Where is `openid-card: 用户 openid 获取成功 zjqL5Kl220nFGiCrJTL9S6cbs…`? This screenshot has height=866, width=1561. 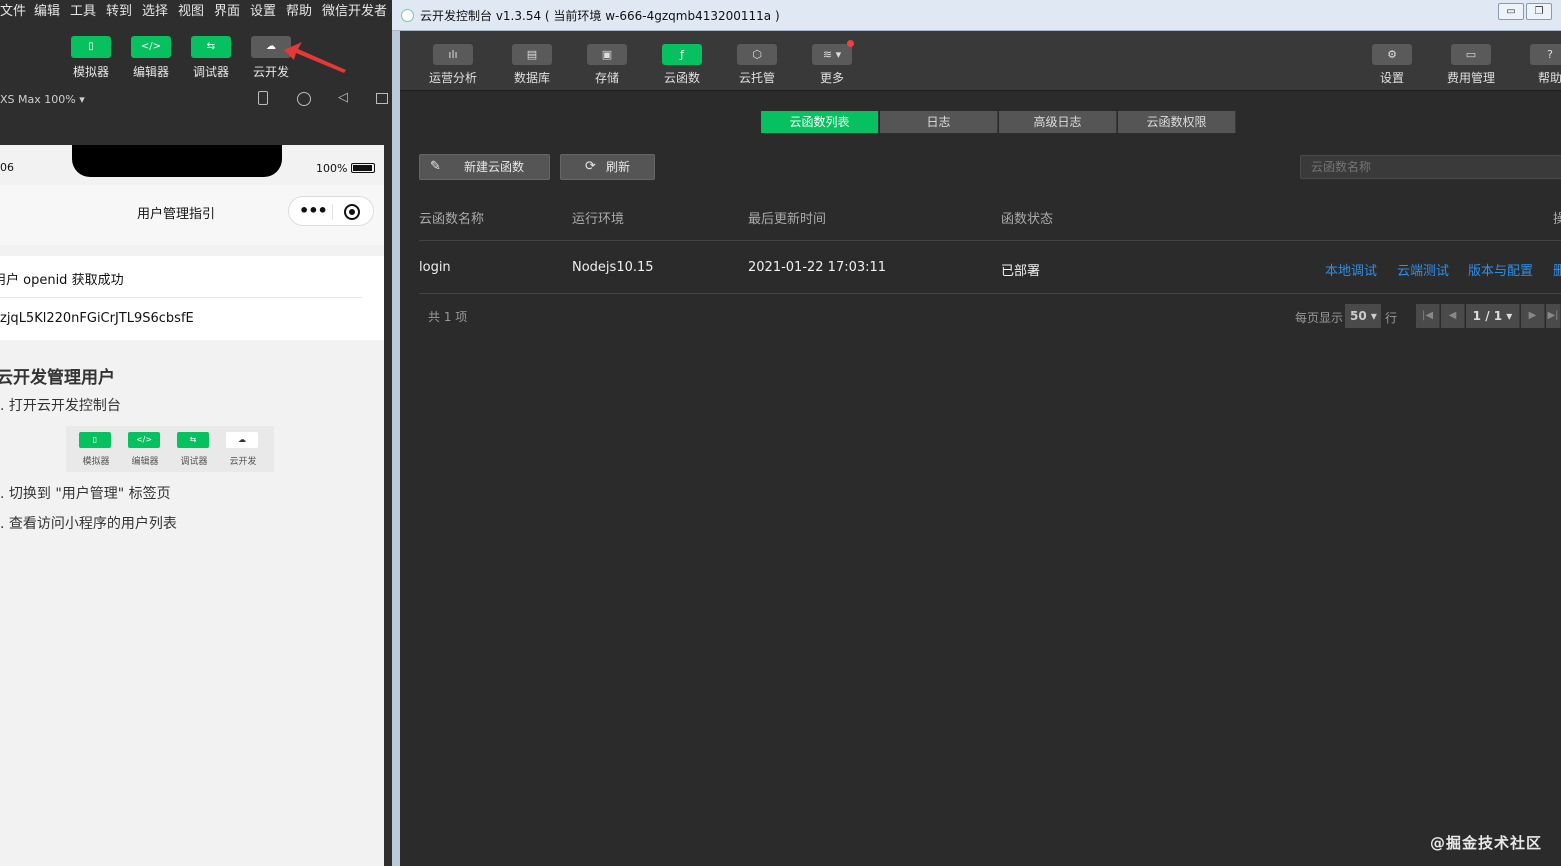
openid-card: 用户 openid 获取成功 zjqL5Kl220nFGiCrJTL9S6cbs… is located at coordinates (192, 298).